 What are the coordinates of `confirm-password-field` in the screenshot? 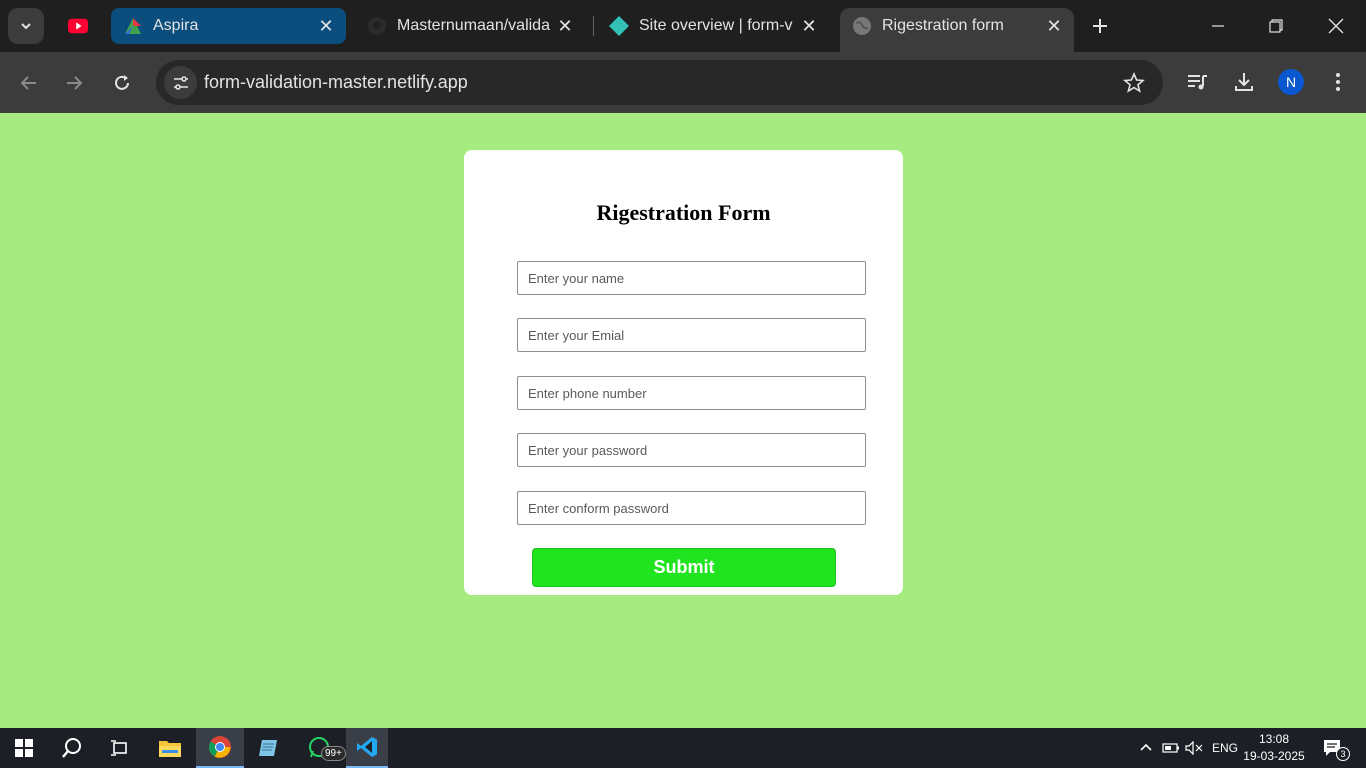 It's located at (691, 508).